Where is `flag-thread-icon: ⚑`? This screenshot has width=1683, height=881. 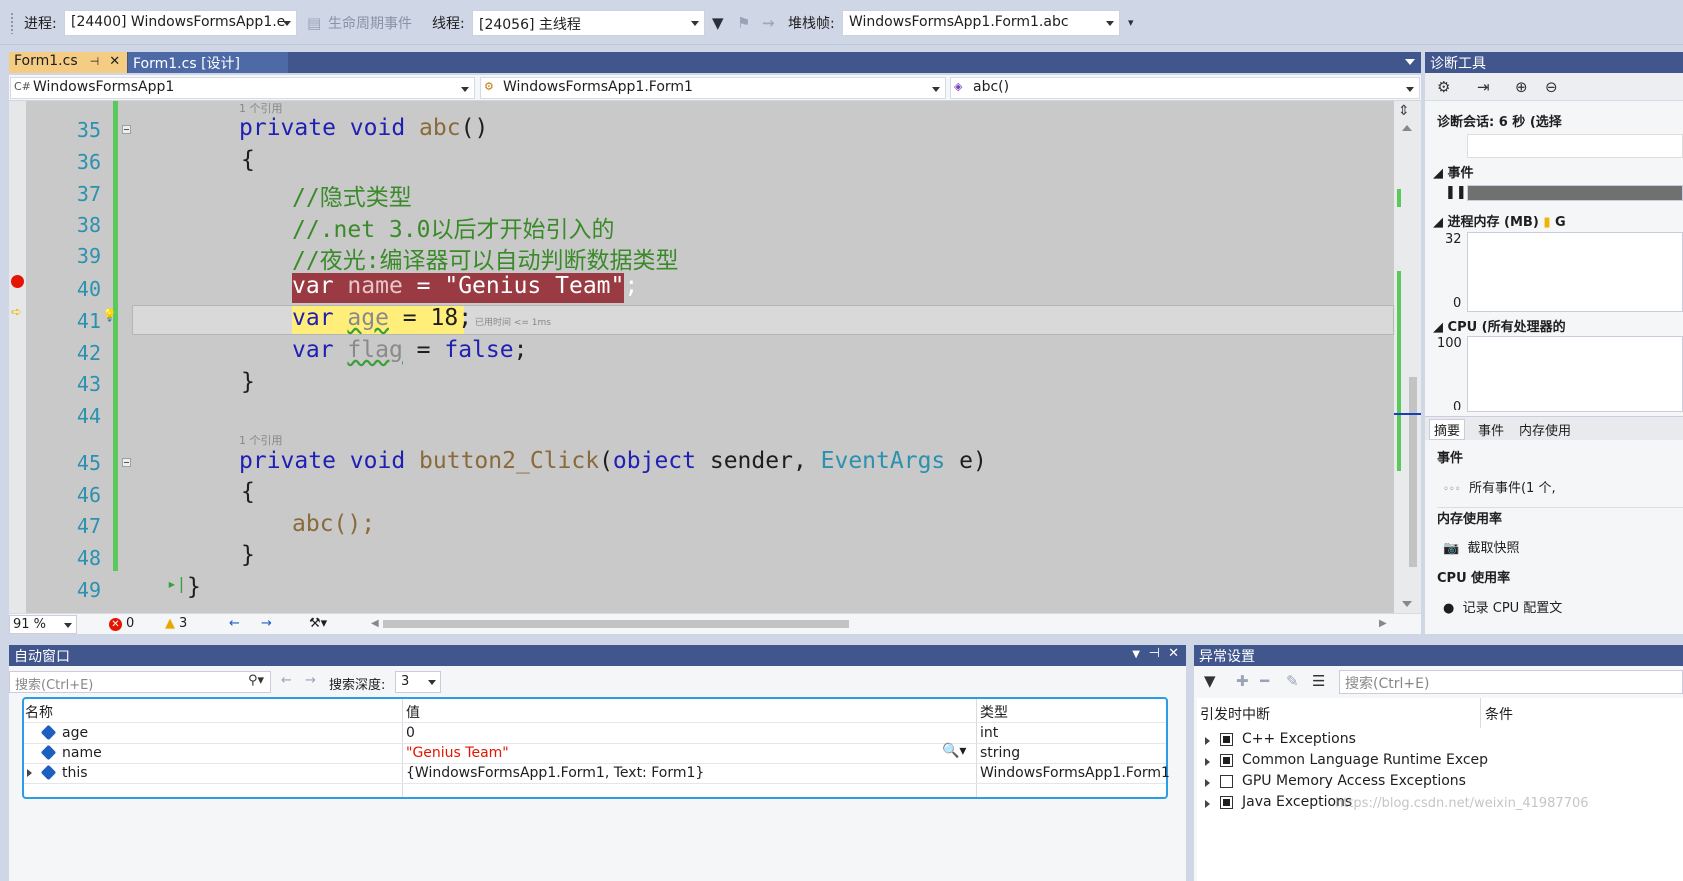 flag-thread-icon: ⚑ is located at coordinates (743, 23).